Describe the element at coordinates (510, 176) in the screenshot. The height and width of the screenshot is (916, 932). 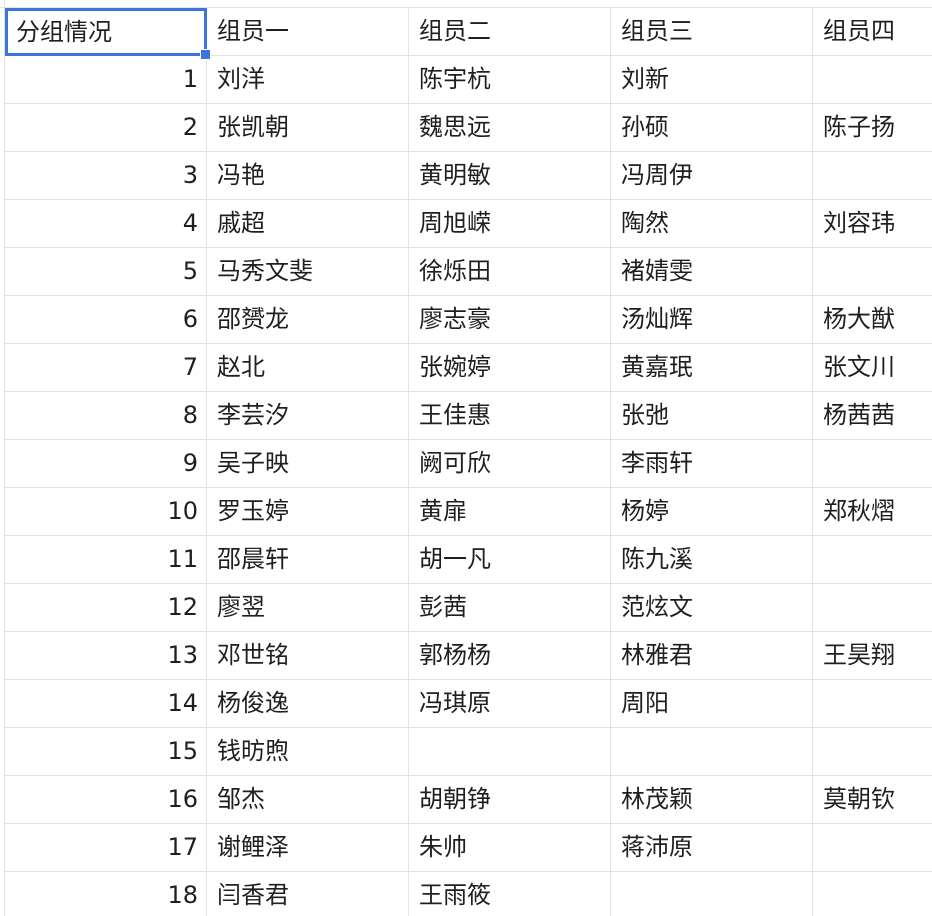
I see `member-cell-member-2: 黄明敏` at that location.